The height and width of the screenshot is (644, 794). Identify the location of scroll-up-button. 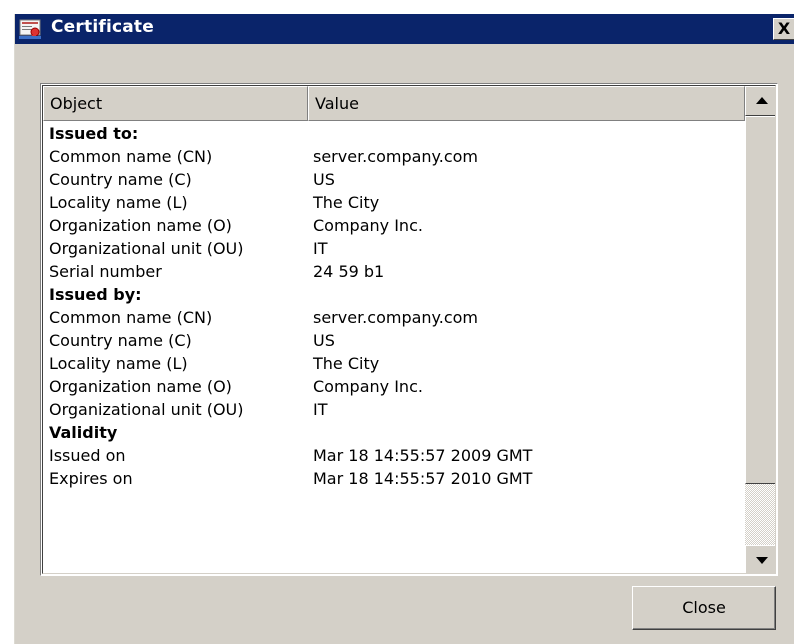
(760, 101).